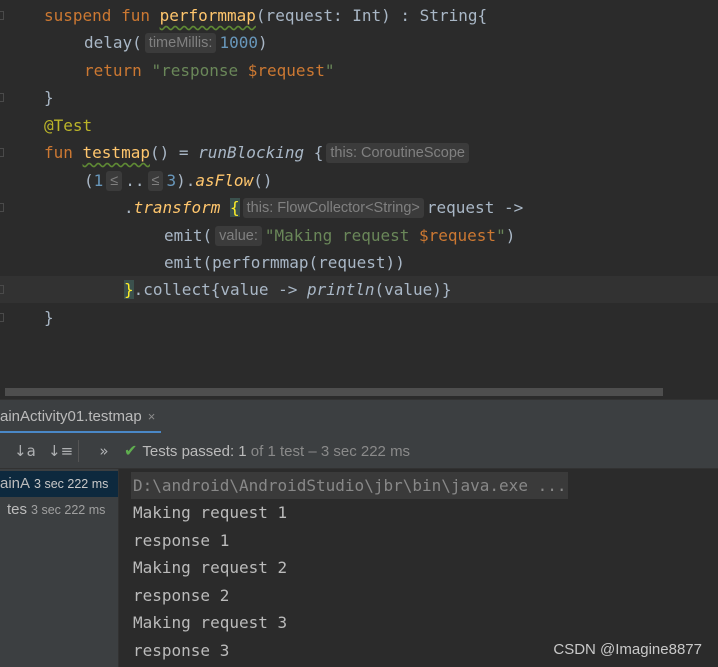  I want to click on status-summary: of 1 test – 3 sec 222 ms, so click(328, 451).